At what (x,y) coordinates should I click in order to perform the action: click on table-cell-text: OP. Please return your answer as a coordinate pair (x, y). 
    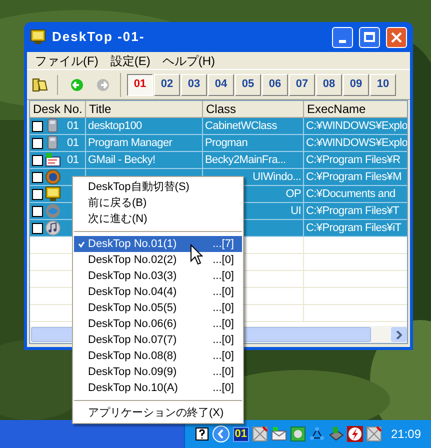
    Looking at the image, I should click on (293, 194).